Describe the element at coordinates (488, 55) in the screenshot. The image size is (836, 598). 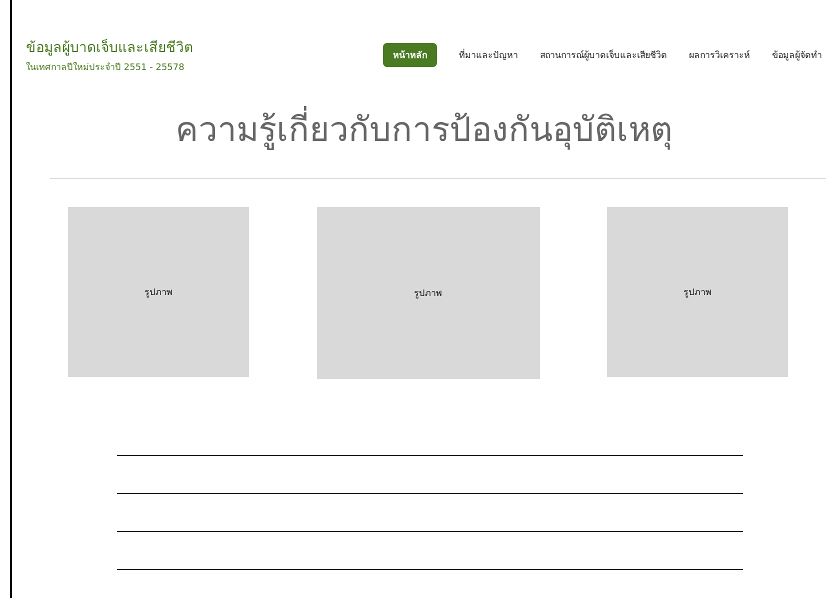
I see `nav-link: ที่มาและปัญหา` at that location.